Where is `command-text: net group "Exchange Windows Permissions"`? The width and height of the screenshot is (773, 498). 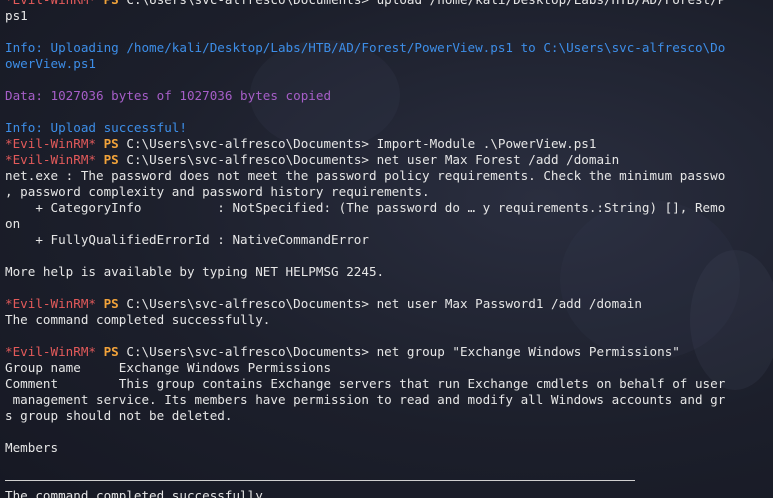 command-text: net group "Exchange Windows Permissions" is located at coordinates (528, 351).